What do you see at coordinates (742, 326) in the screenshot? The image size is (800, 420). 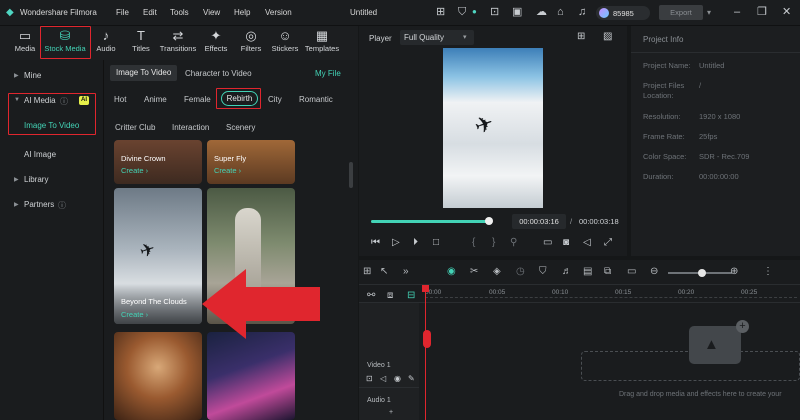 I see `add-media-plus-icon: +` at bounding box center [742, 326].